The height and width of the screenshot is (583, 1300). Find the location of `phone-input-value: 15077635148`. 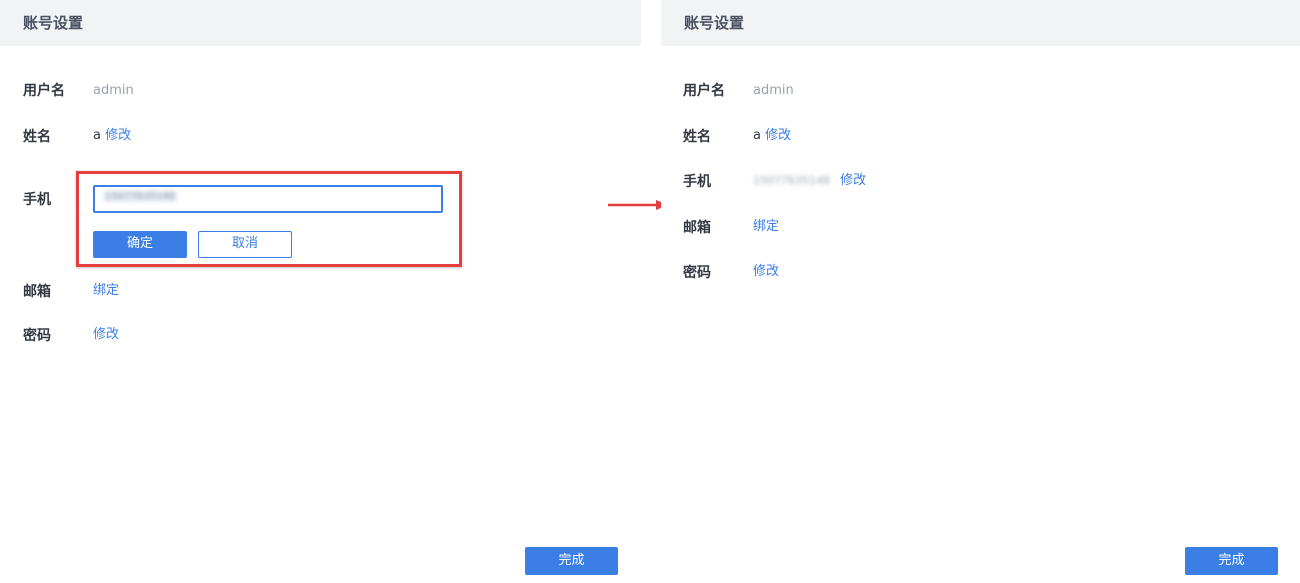

phone-input-value: 15077635148 is located at coordinates (140, 196).